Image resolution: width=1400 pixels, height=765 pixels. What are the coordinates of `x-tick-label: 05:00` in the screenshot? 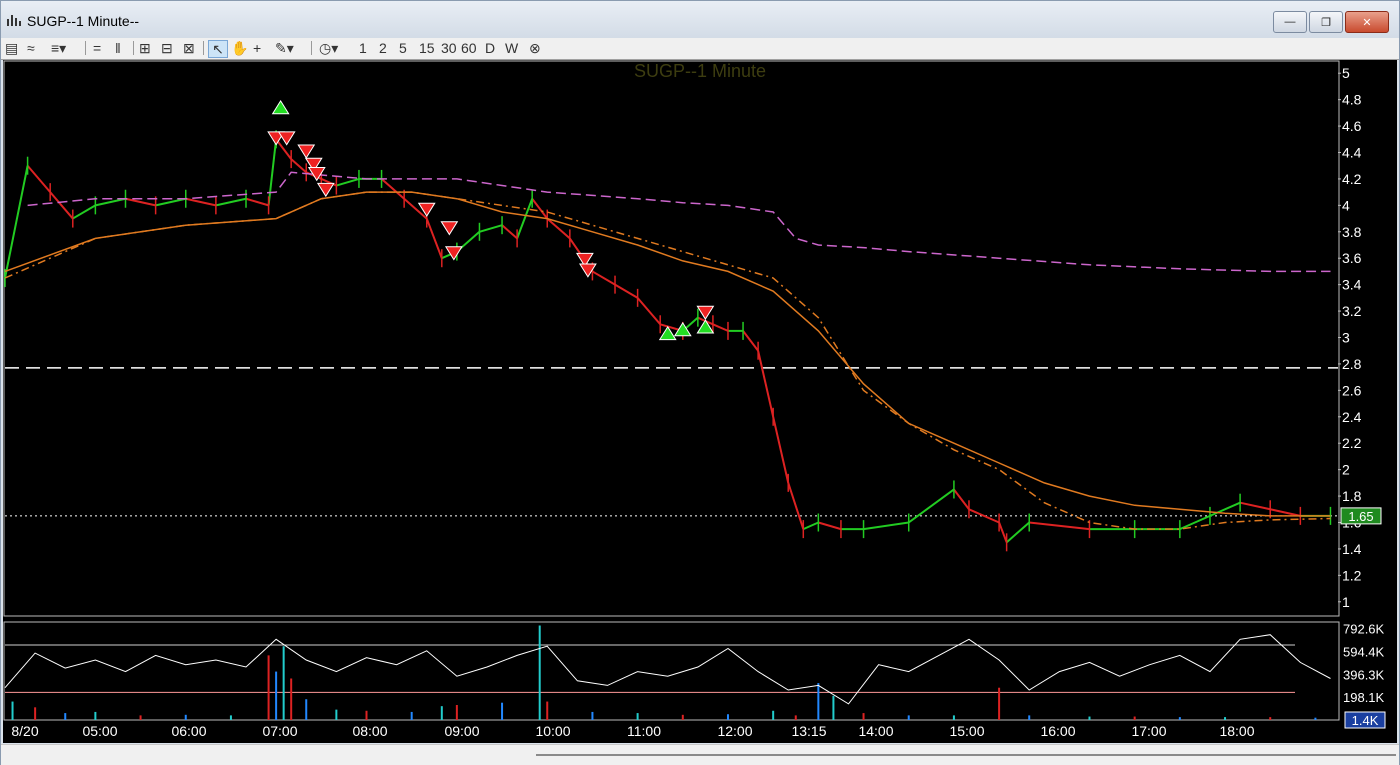 It's located at (99, 731).